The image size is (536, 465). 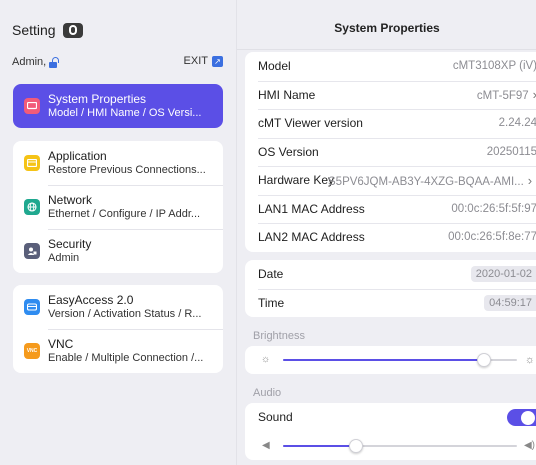 What do you see at coordinates (97, 99) in the screenshot?
I see `sidebar-item-title: System Properties` at bounding box center [97, 99].